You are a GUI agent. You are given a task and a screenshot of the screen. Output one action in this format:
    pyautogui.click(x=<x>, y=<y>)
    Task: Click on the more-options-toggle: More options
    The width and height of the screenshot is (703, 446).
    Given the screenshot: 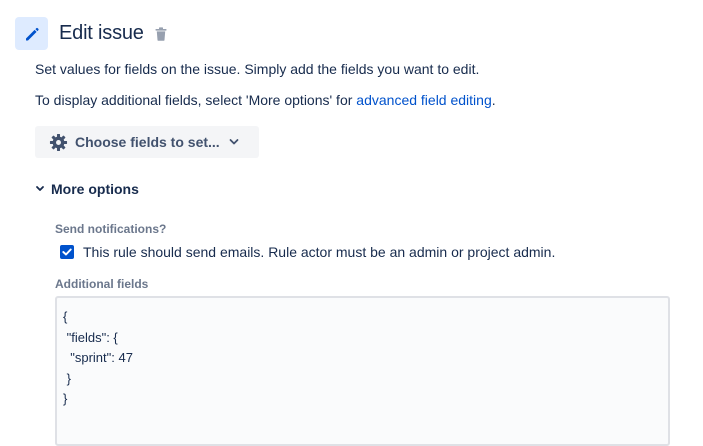 What is the action you would take?
    pyautogui.click(x=87, y=189)
    